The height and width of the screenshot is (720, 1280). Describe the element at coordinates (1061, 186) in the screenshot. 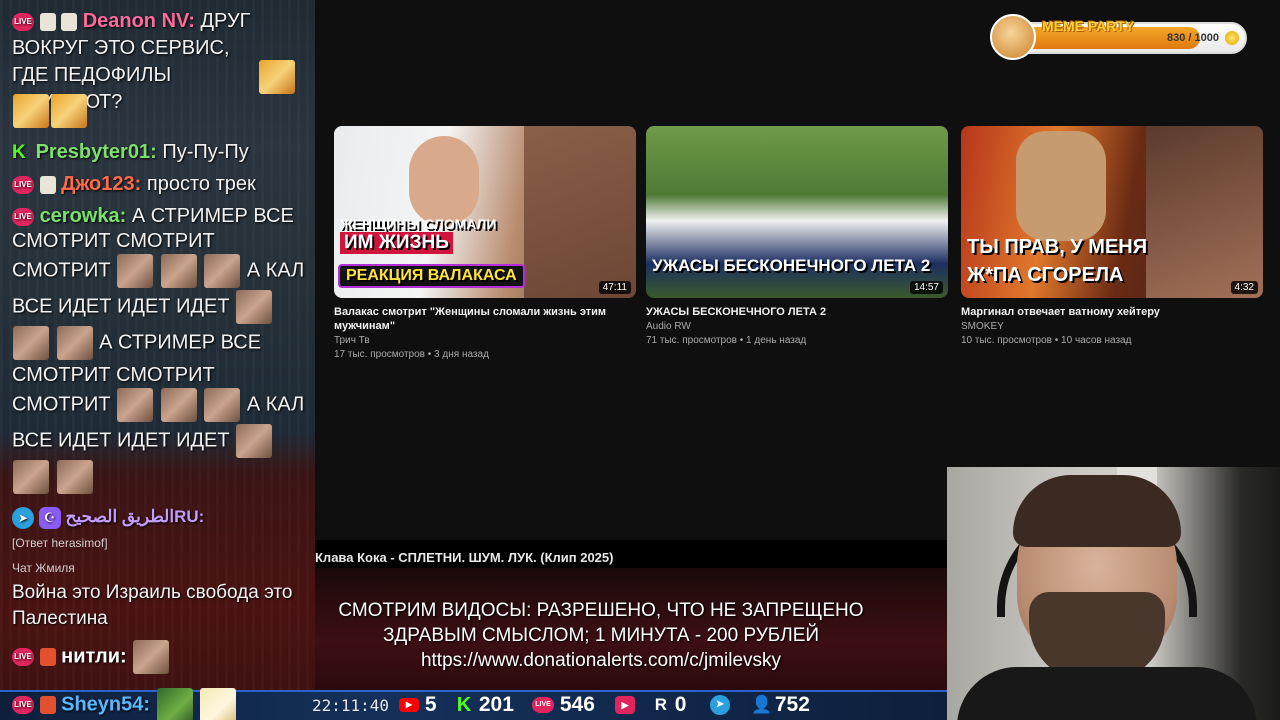

I see `thumbnail-cartoon` at that location.